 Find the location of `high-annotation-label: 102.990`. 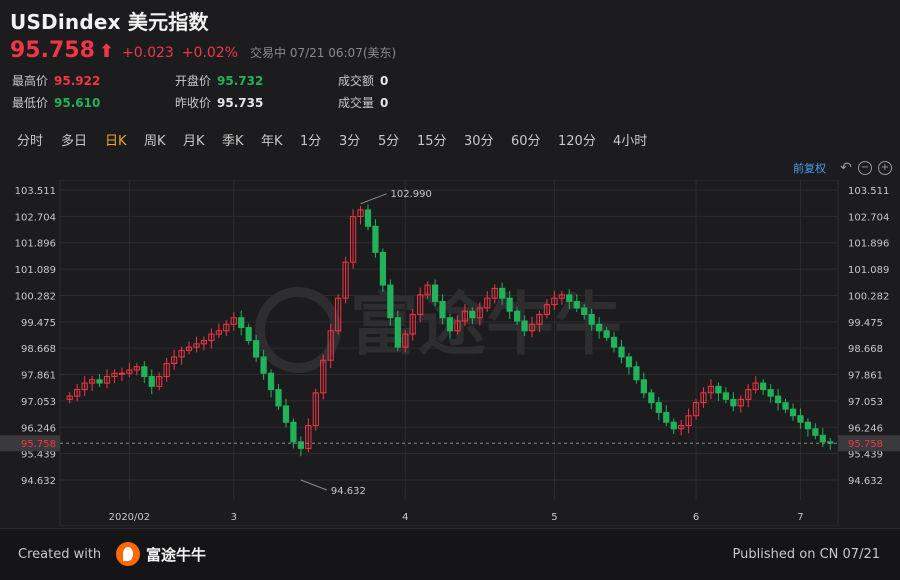

high-annotation-label: 102.990 is located at coordinates (411, 194).